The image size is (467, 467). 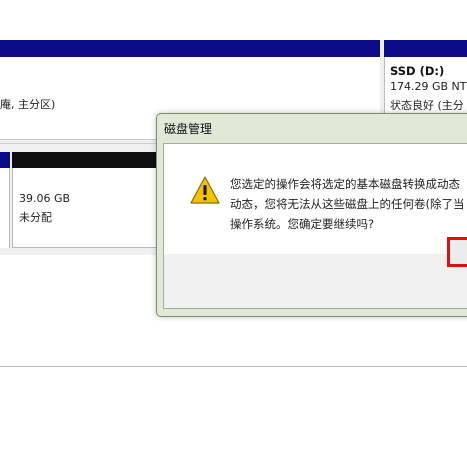 What do you see at coordinates (233, 366) in the screenshot?
I see `divider` at bounding box center [233, 366].